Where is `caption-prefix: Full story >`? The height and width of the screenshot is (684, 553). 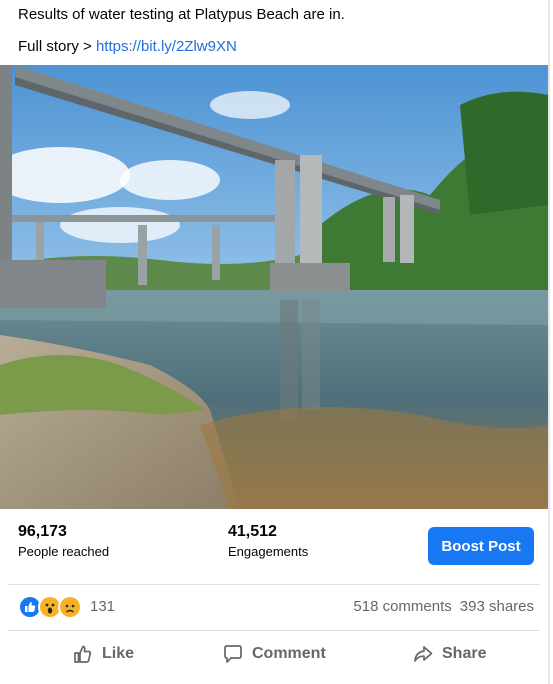 caption-prefix: Full story > is located at coordinates (57, 46).